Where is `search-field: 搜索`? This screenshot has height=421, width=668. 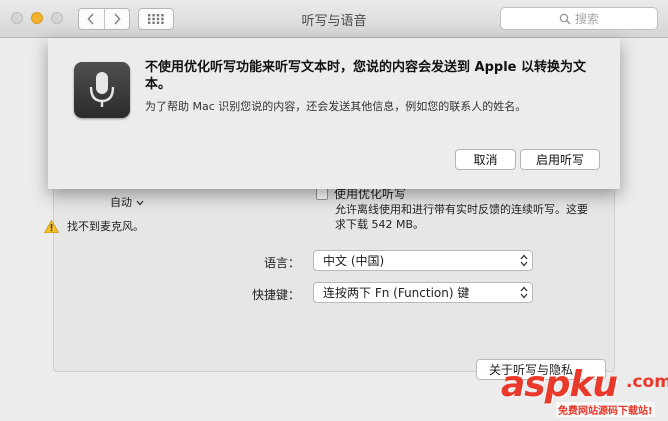
search-field: 搜索 is located at coordinates (579, 18).